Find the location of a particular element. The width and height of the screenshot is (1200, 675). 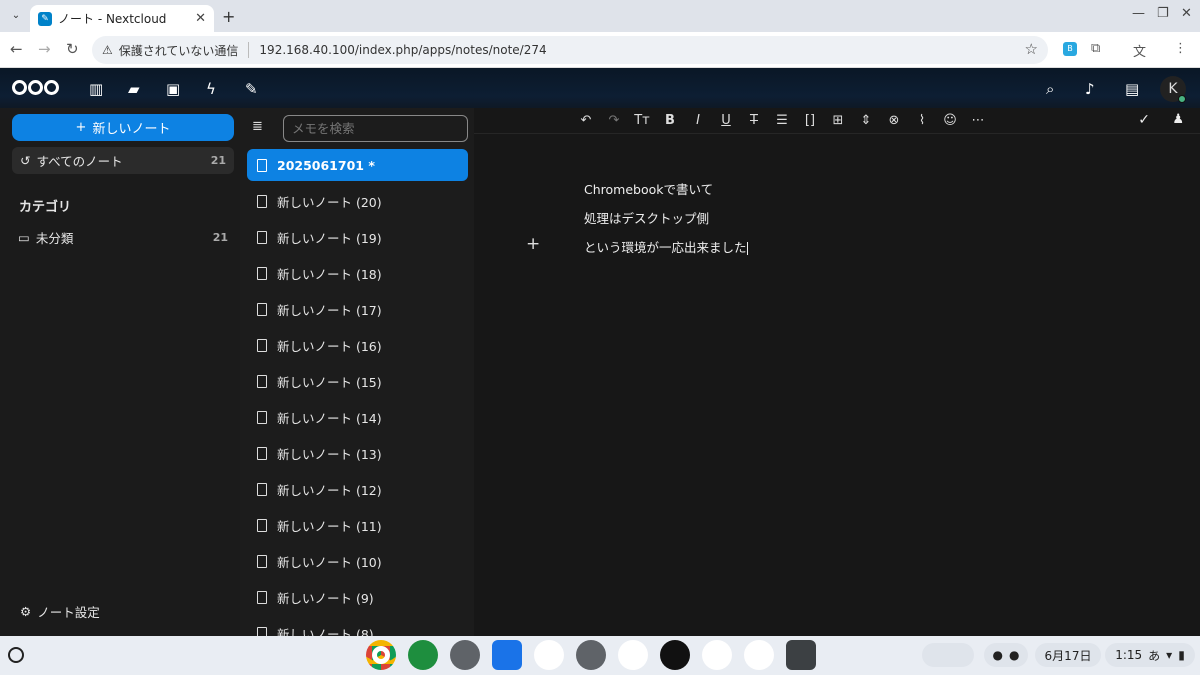

note-list-item: 新しいノート (12) is located at coordinates (357, 489).